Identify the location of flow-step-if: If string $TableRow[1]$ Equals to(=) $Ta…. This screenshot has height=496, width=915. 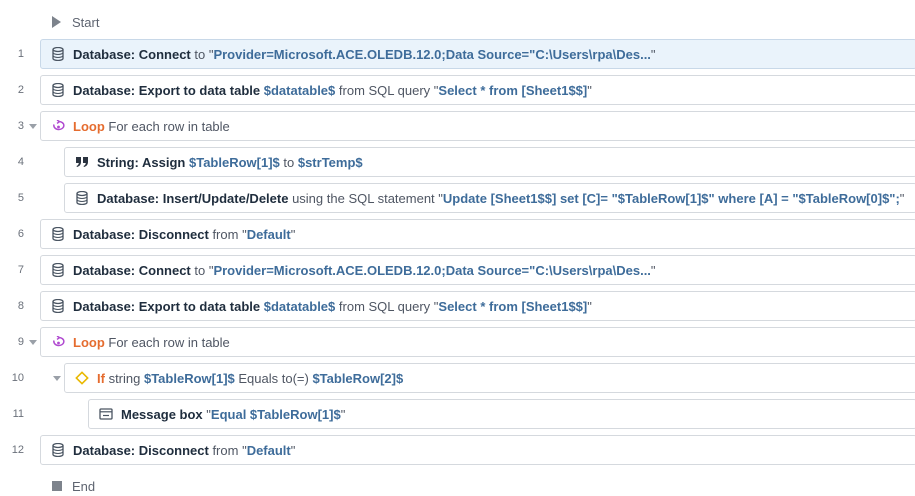
(489, 378).